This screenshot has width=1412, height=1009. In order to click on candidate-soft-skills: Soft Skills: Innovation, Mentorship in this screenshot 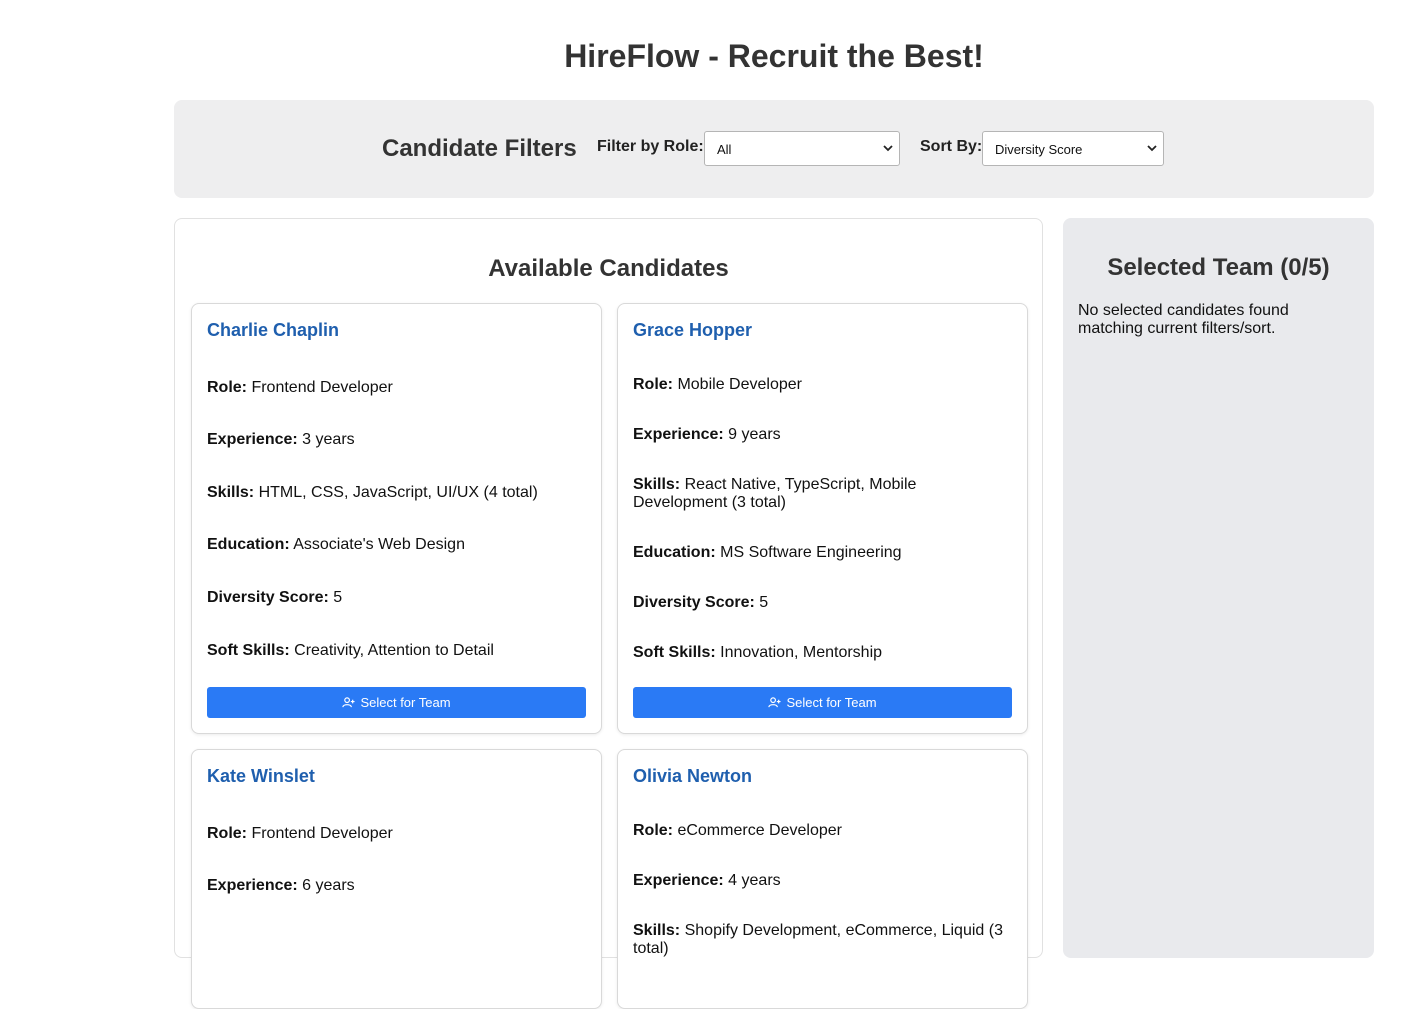, I will do `click(758, 652)`.